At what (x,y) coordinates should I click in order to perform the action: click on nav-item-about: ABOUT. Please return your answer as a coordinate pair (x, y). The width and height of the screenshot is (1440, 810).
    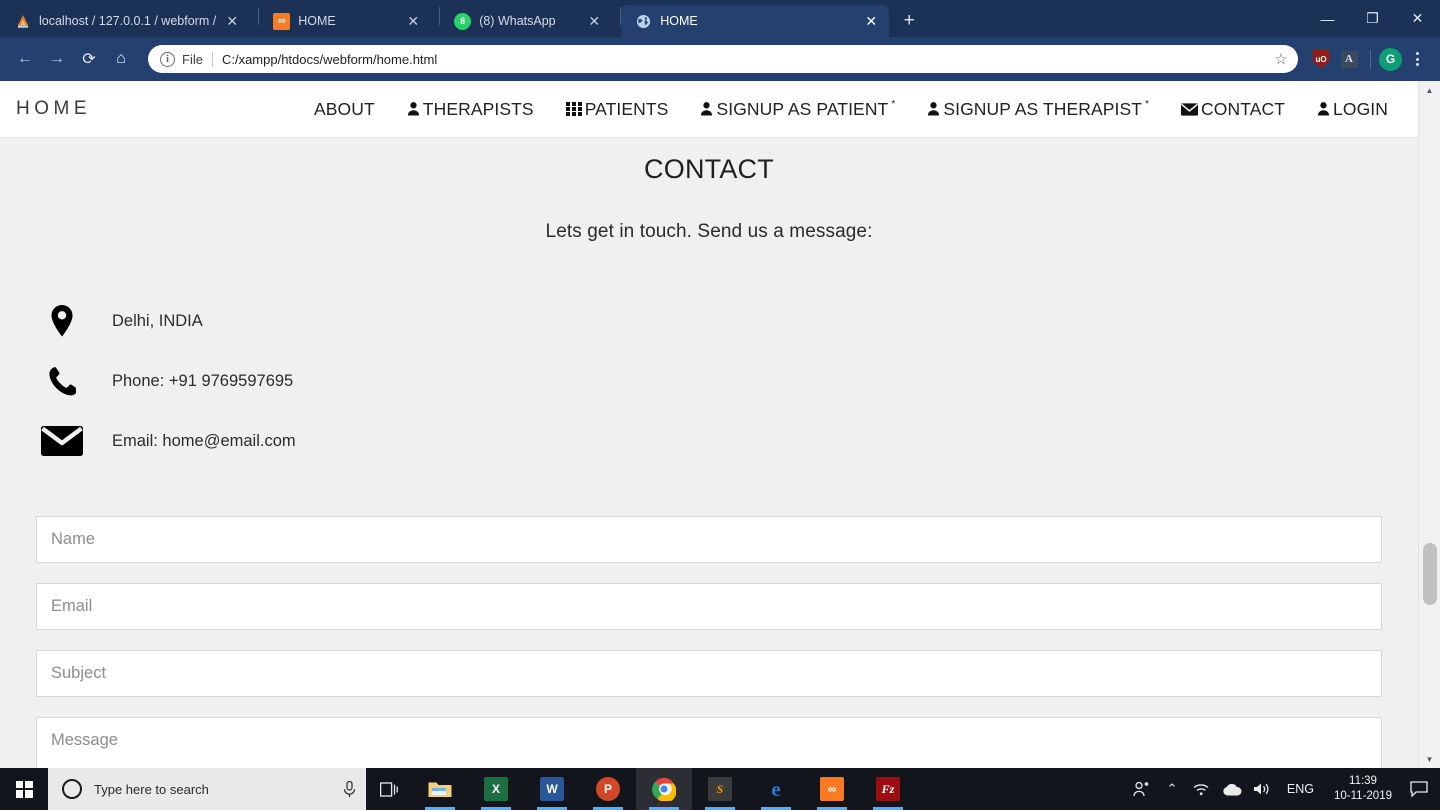
    Looking at the image, I should click on (344, 109).